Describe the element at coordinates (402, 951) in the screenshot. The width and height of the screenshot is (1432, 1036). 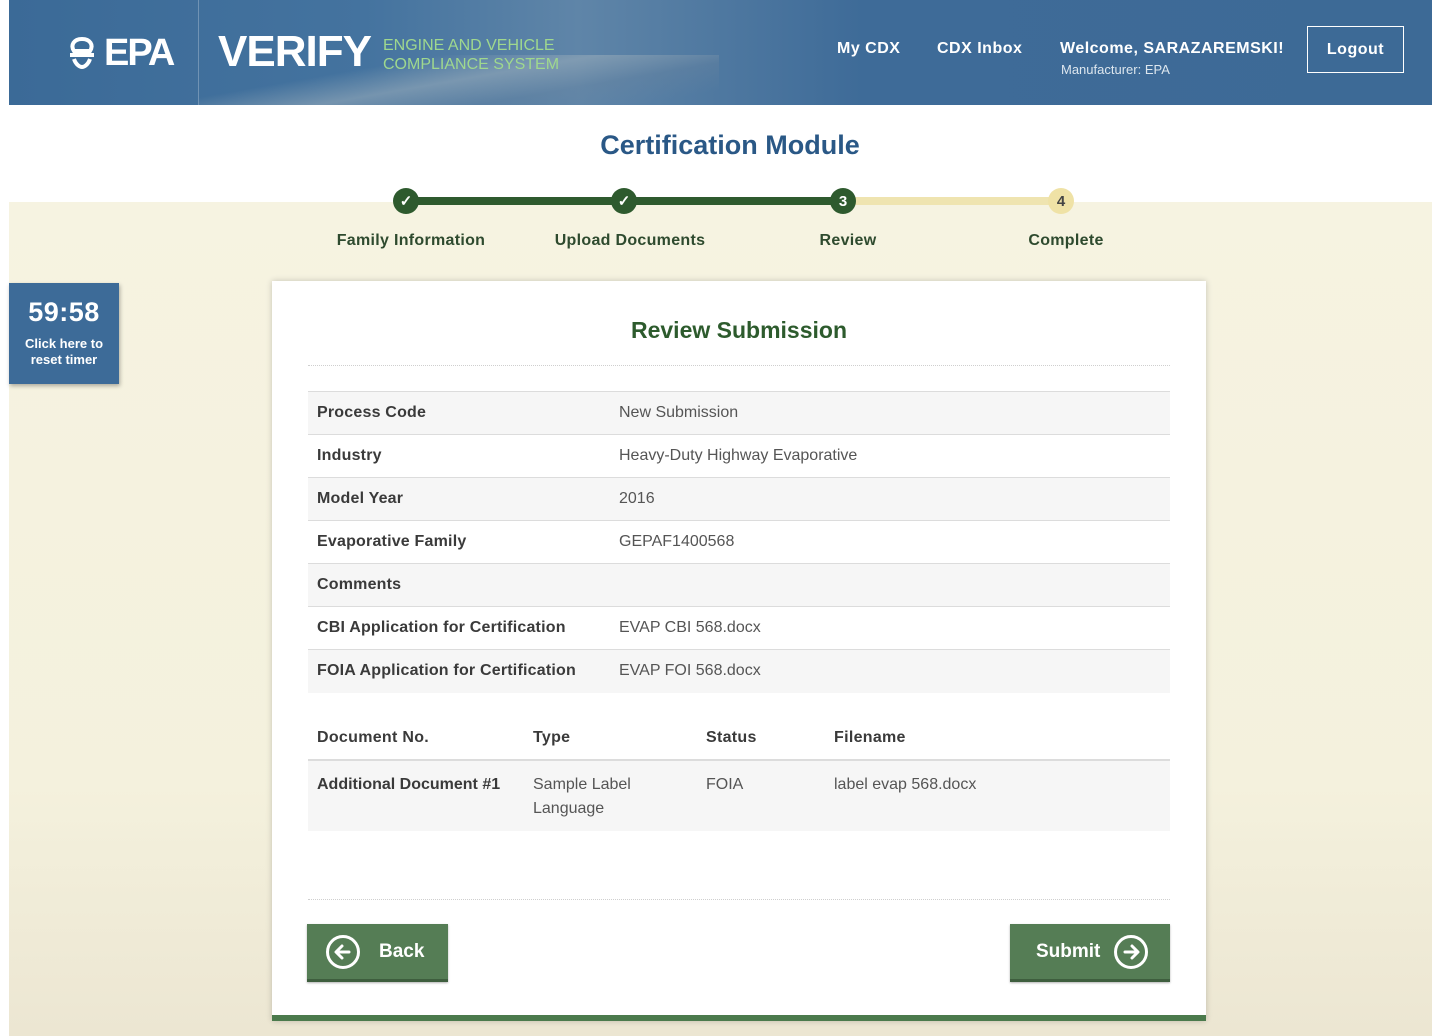
I see `back-label: Back` at that location.